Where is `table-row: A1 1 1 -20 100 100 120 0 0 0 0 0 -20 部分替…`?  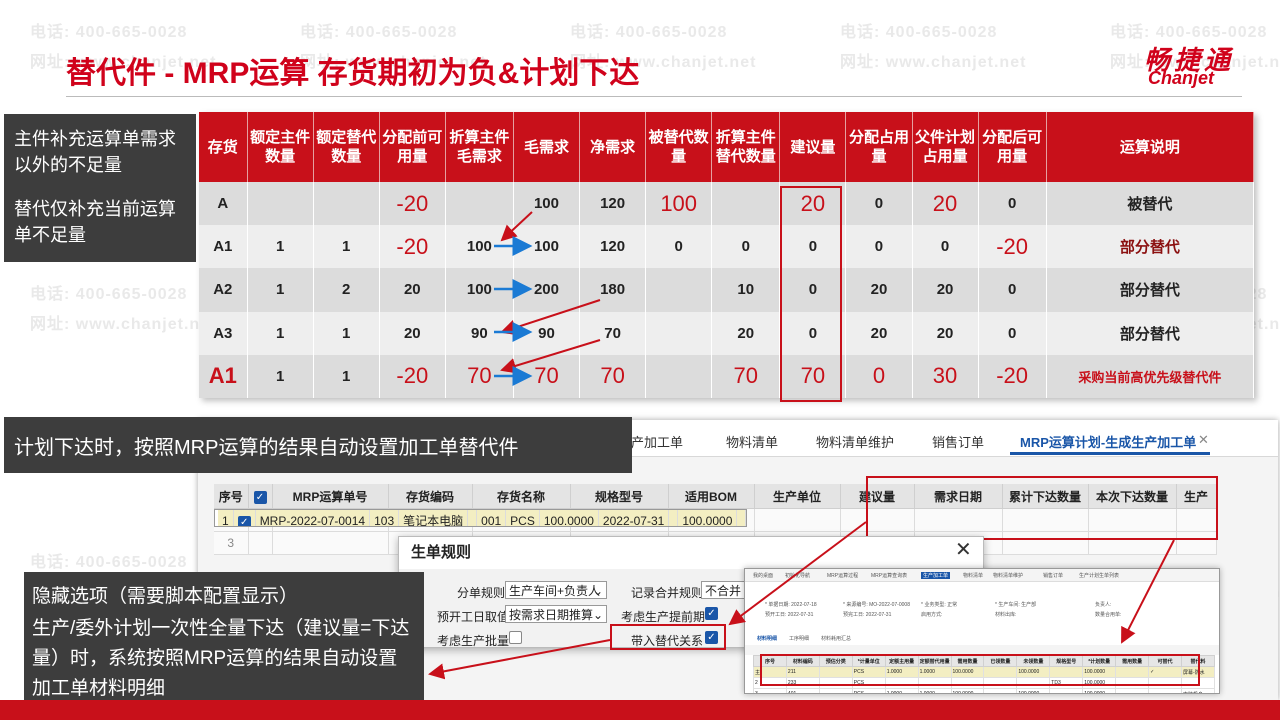 table-row: A1 1 1 -20 100 100 120 0 0 0 0 0 -20 部分替… is located at coordinates (727, 247).